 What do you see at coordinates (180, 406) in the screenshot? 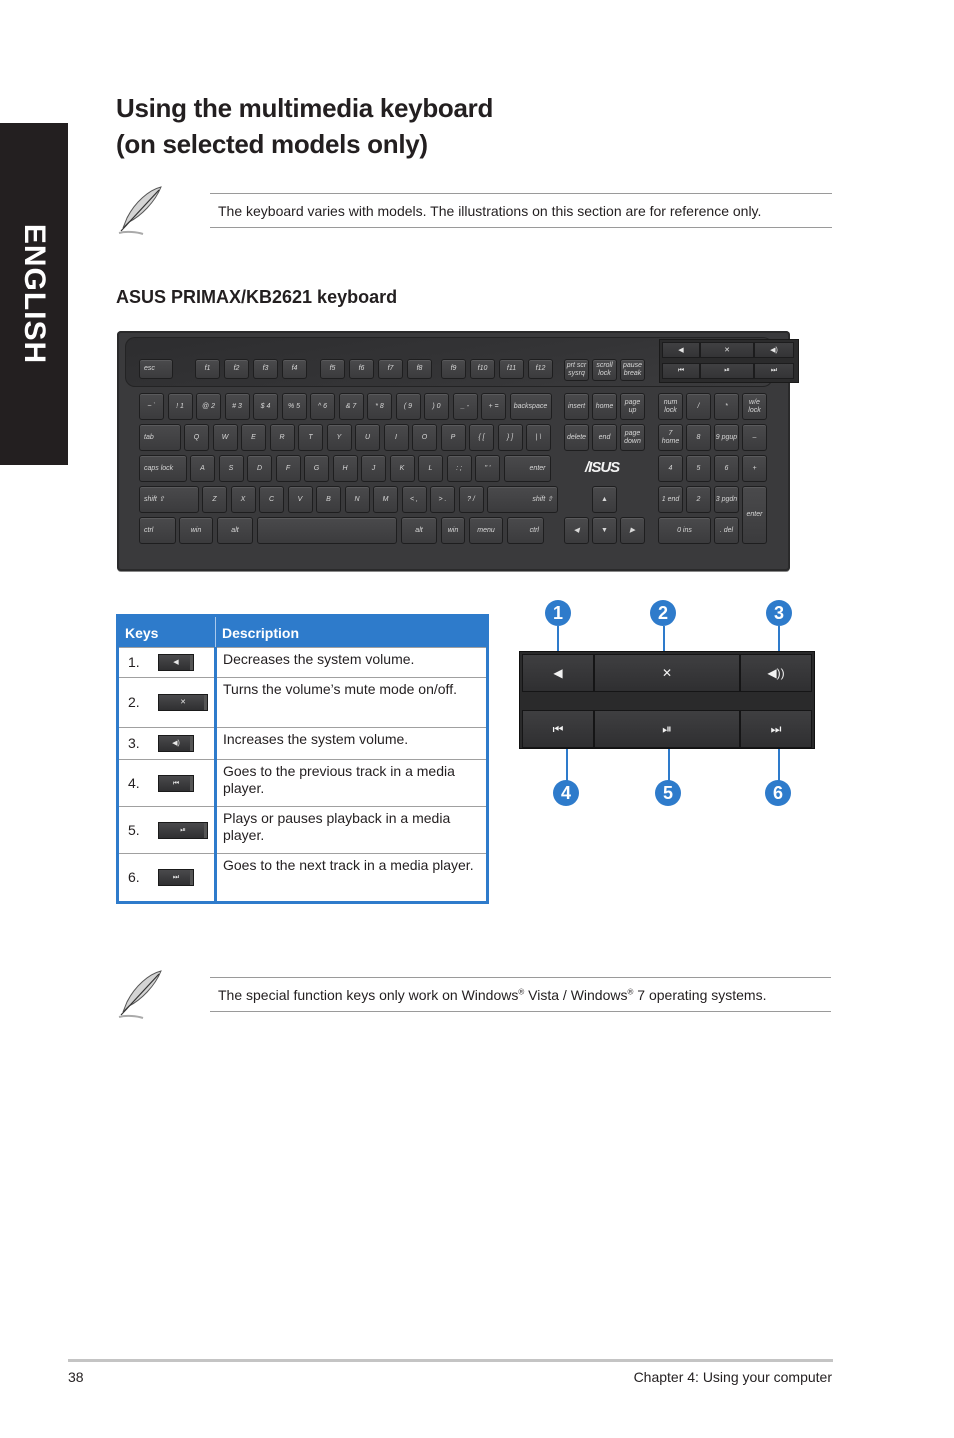
I see `key-number-row: ! 1` at bounding box center [180, 406].